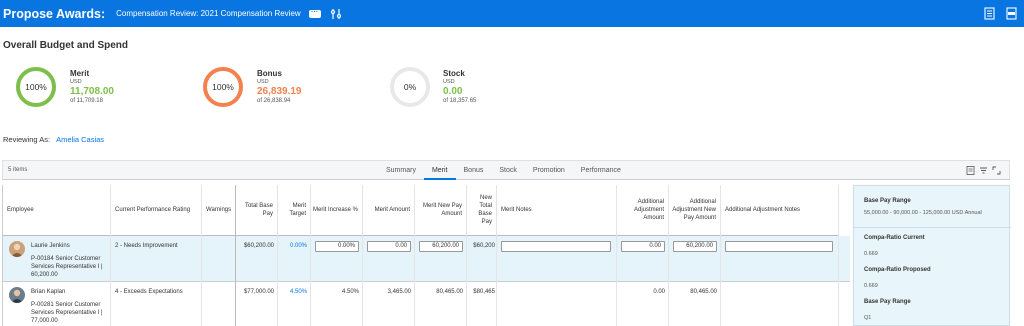 Image resolution: width=1024 pixels, height=326 pixels. Describe the element at coordinates (388, 210) in the screenshot. I see `header-merit-amount: Merit Amount` at that location.